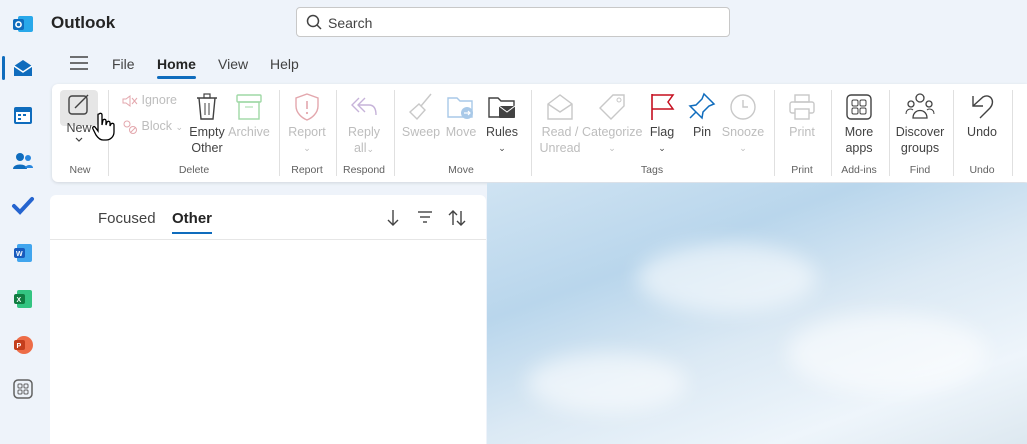 This screenshot has width=1027, height=444. What do you see at coordinates (23, 206) in the screenshot?
I see `todo-icon` at bounding box center [23, 206].